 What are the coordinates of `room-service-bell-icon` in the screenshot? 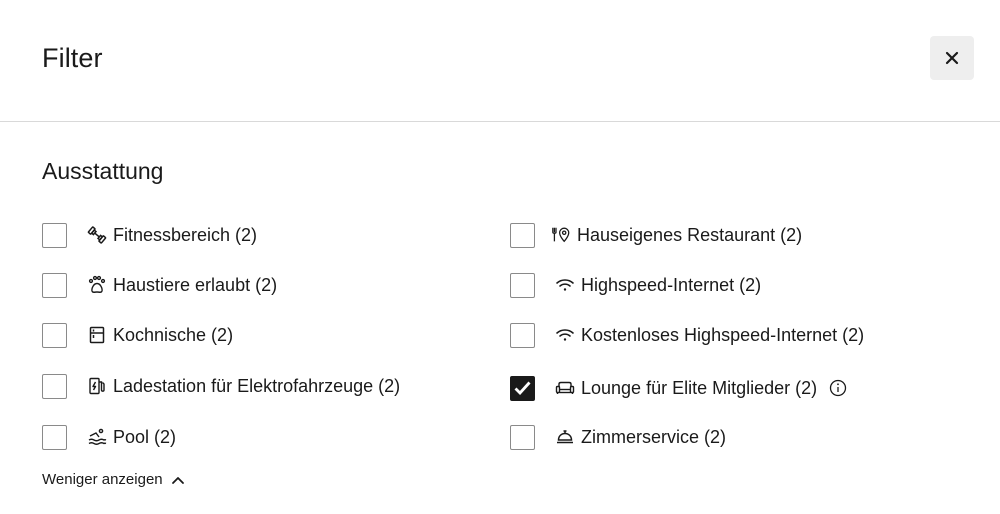 It's located at (565, 437).